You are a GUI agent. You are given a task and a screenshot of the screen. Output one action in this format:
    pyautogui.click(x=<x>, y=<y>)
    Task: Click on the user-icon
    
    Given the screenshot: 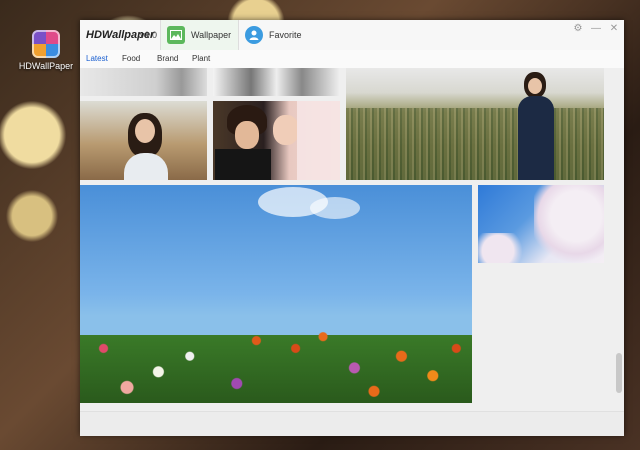 What is the action you would take?
    pyautogui.click(x=254, y=35)
    